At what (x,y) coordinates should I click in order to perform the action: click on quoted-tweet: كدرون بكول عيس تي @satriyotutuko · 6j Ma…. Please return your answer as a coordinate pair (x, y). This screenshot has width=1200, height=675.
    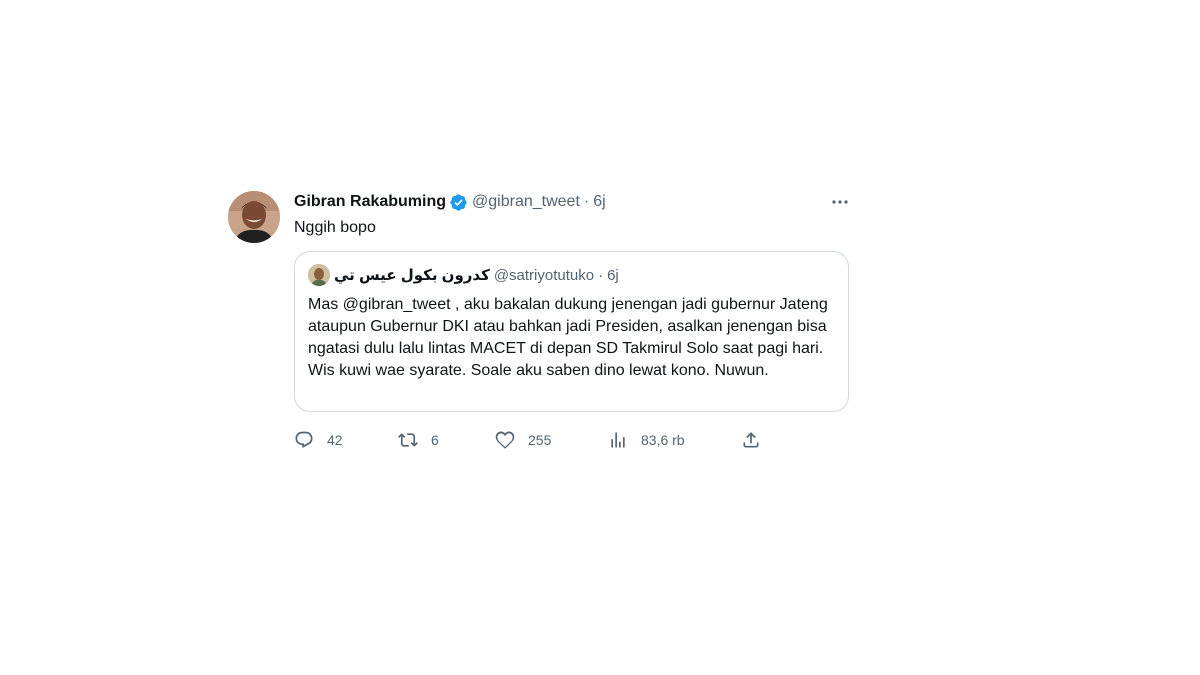
    Looking at the image, I should click on (571, 331).